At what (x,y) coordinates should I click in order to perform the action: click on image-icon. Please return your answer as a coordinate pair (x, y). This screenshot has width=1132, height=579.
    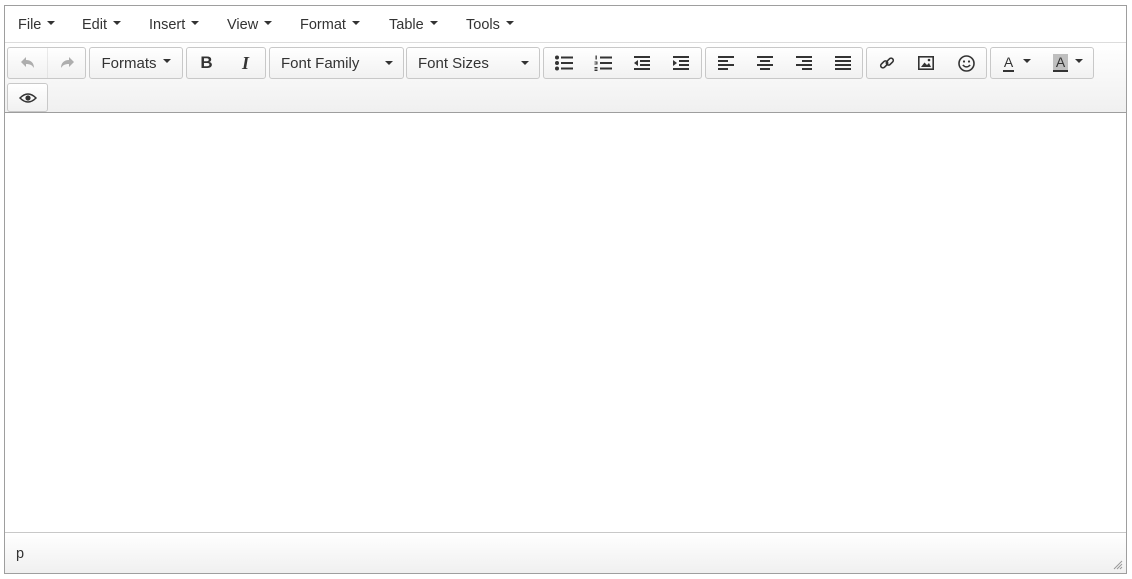
    Looking at the image, I should click on (926, 63).